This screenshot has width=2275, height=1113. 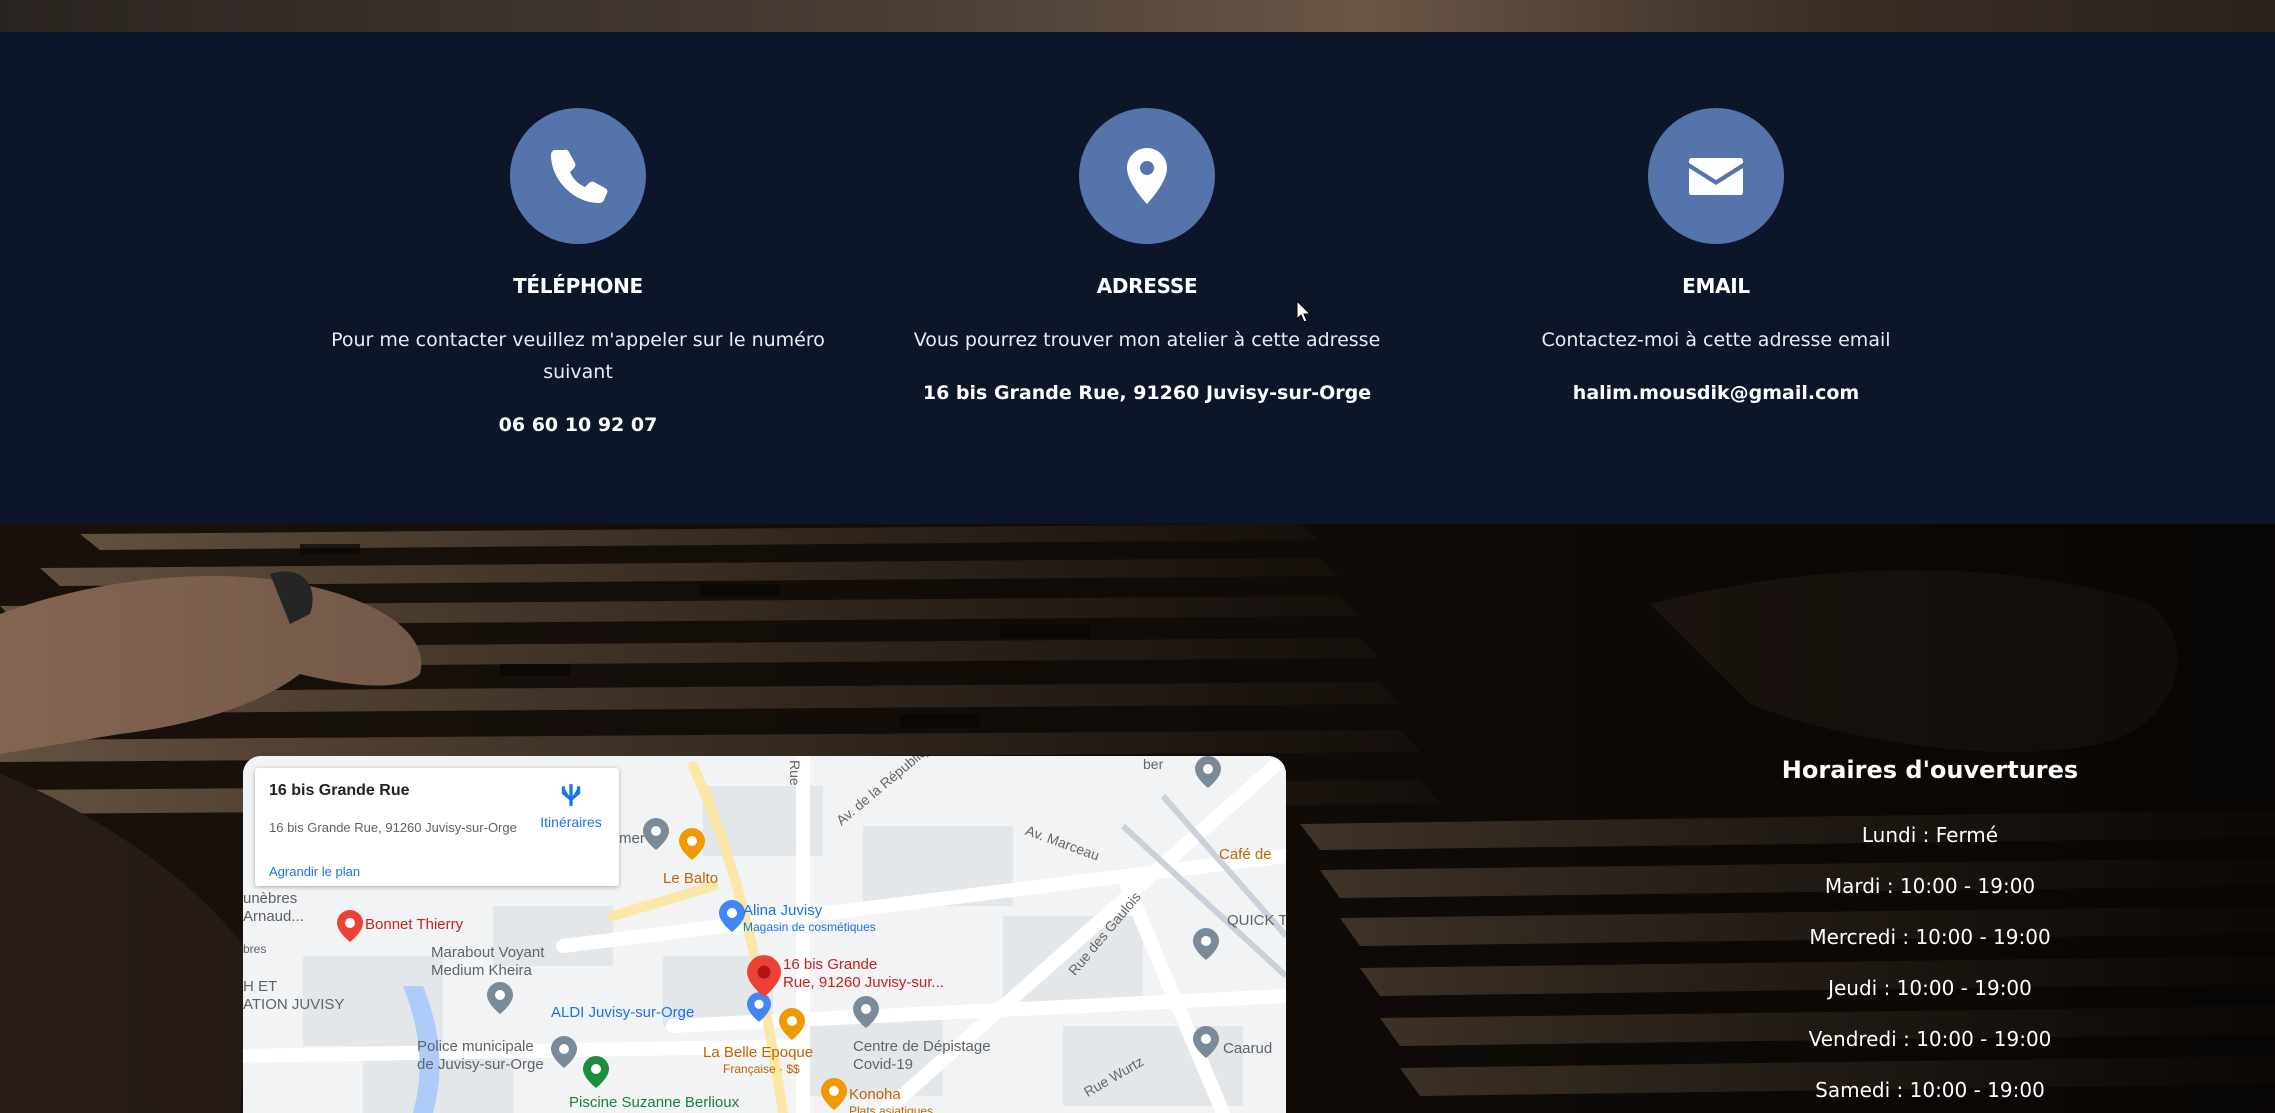 I want to click on map-label-ation: ATION JUVISY, so click(x=294, y=1004).